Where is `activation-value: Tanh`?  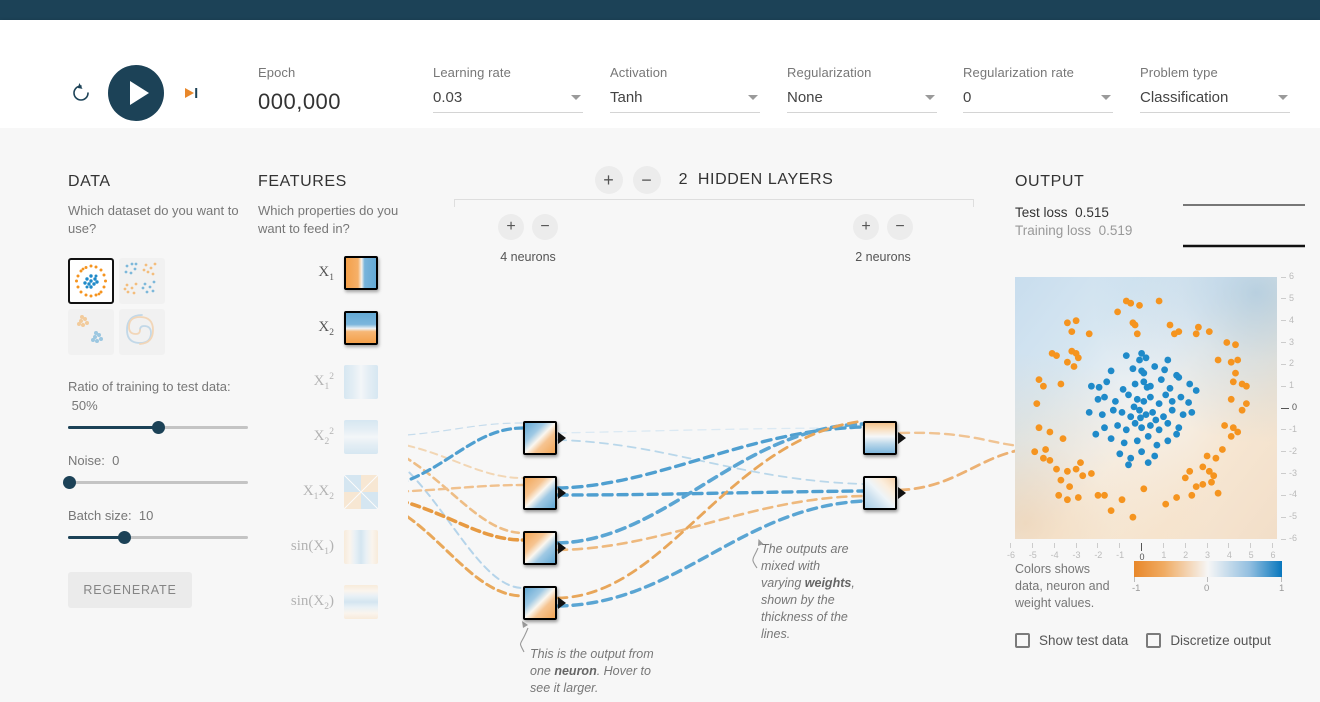
activation-value: Tanh is located at coordinates (626, 97).